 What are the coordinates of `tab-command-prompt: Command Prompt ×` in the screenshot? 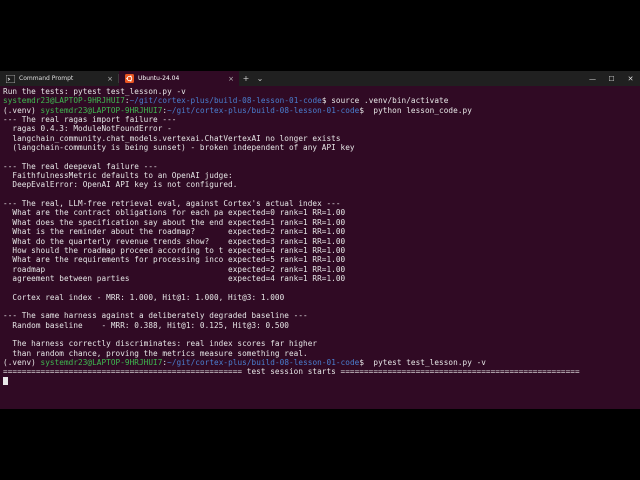 It's located at (59, 78).